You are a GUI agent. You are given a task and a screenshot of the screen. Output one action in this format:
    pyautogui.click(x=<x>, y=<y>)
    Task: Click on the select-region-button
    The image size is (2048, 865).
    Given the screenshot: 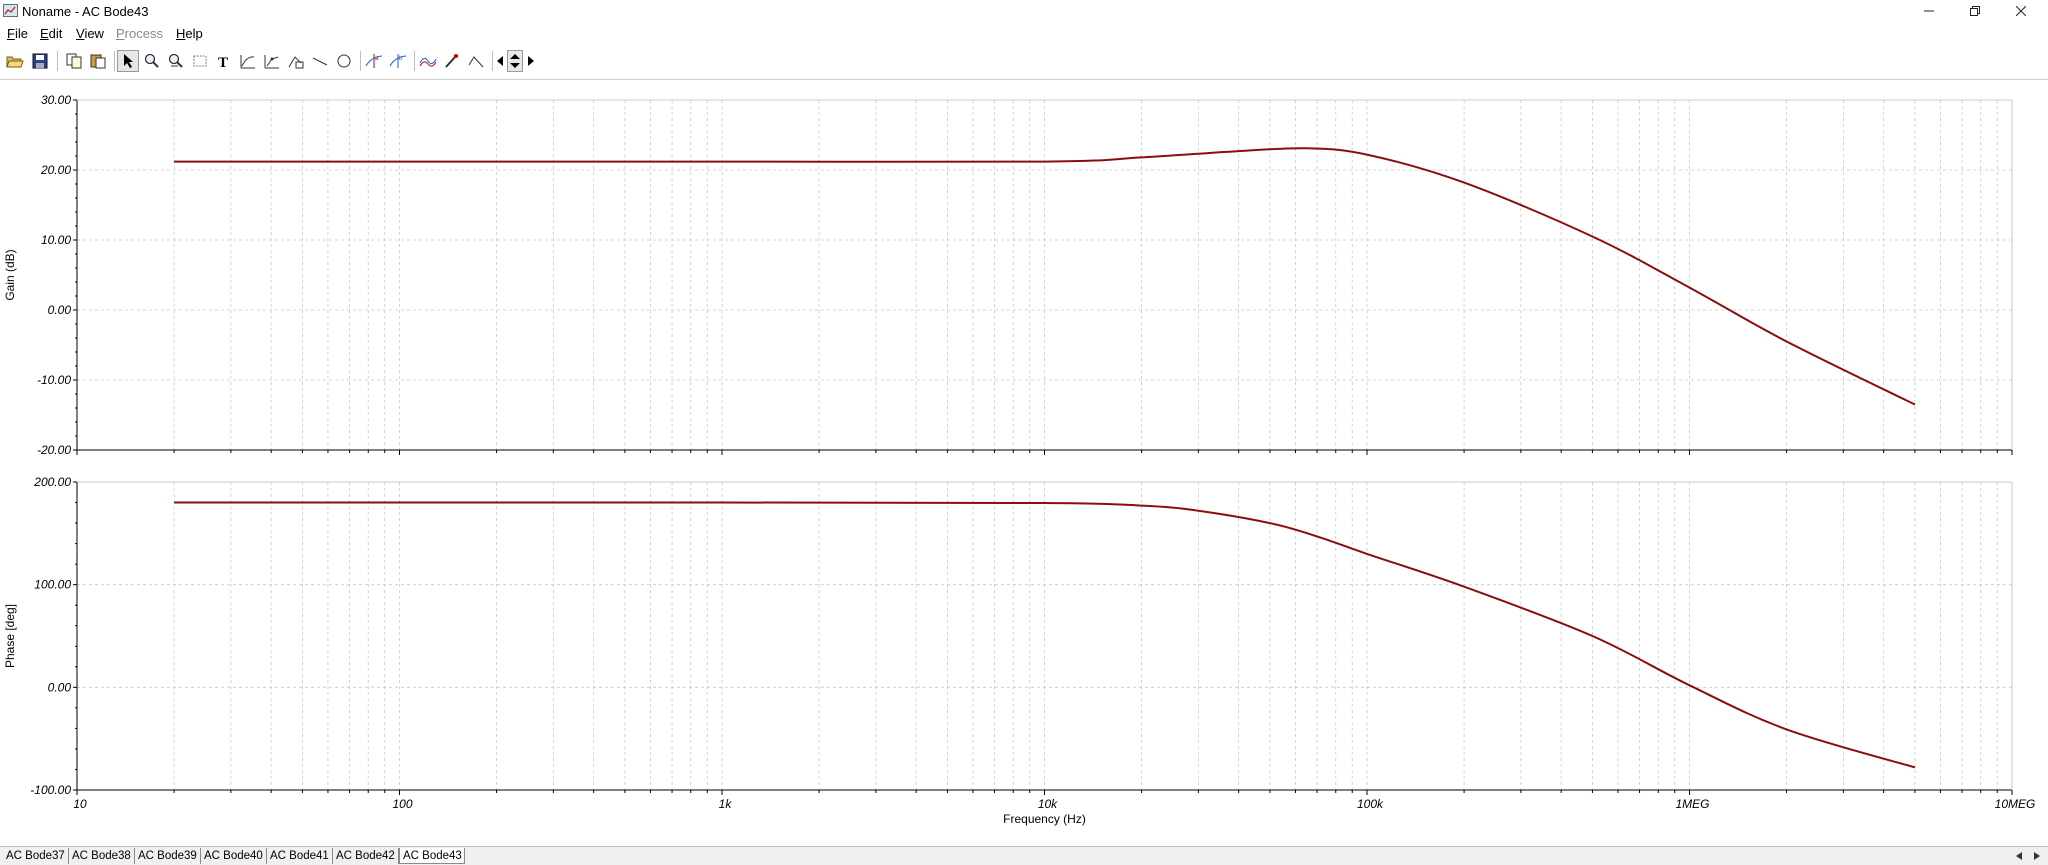 What is the action you would take?
    pyautogui.click(x=200, y=61)
    